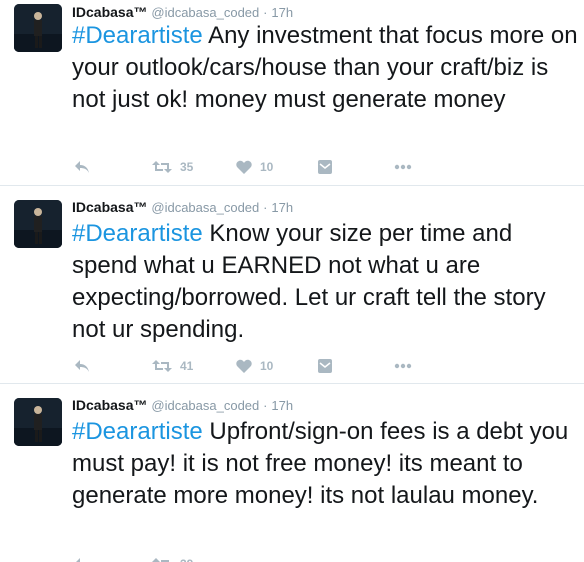  What do you see at coordinates (282, 558) in the screenshot?
I see `tweet-actions: 39` at bounding box center [282, 558].